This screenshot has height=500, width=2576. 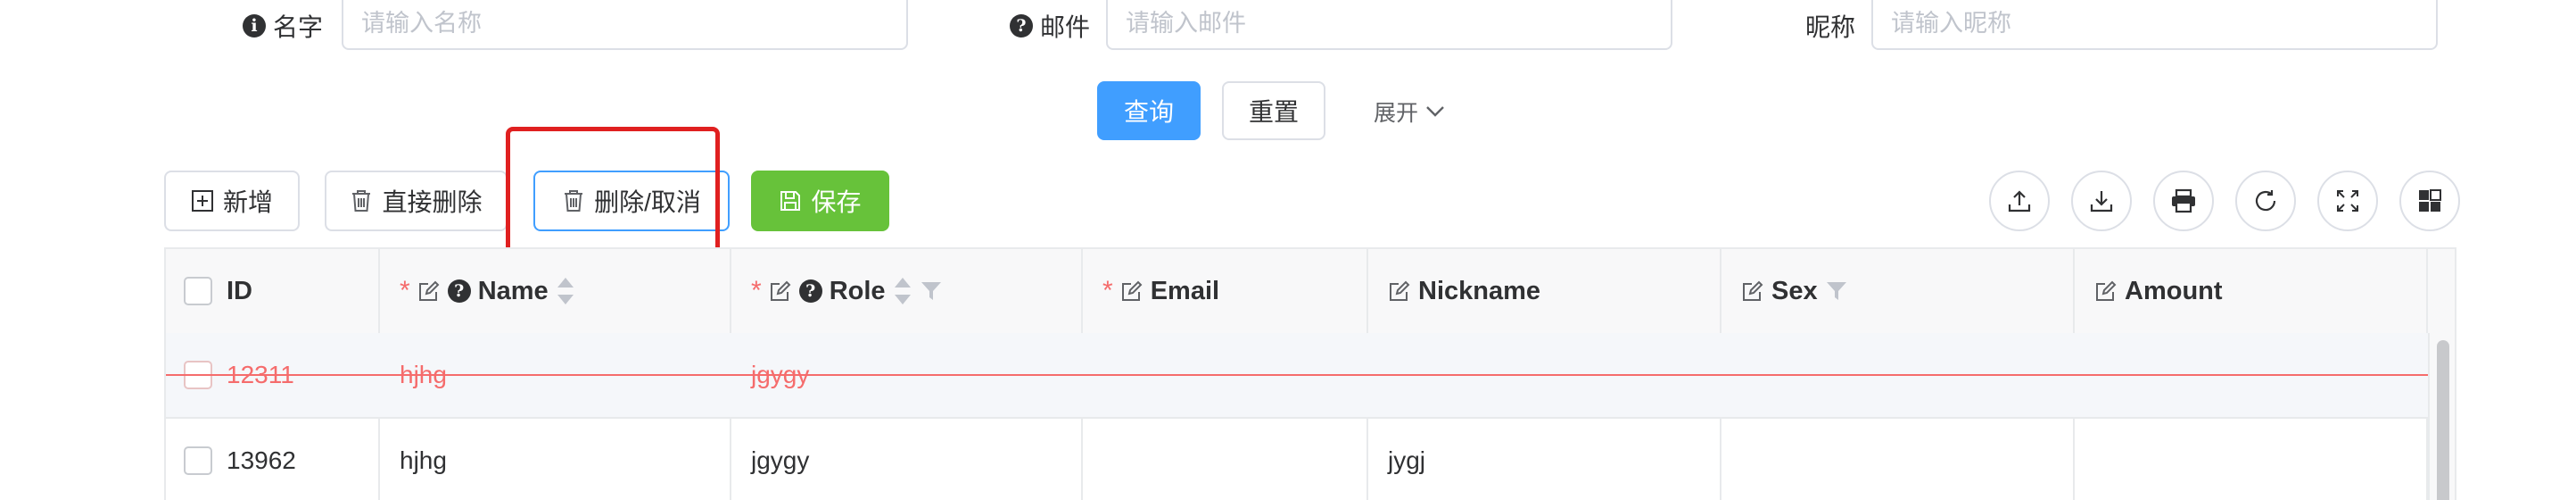 What do you see at coordinates (202, 201) in the screenshot?
I see `plus-square-icon` at bounding box center [202, 201].